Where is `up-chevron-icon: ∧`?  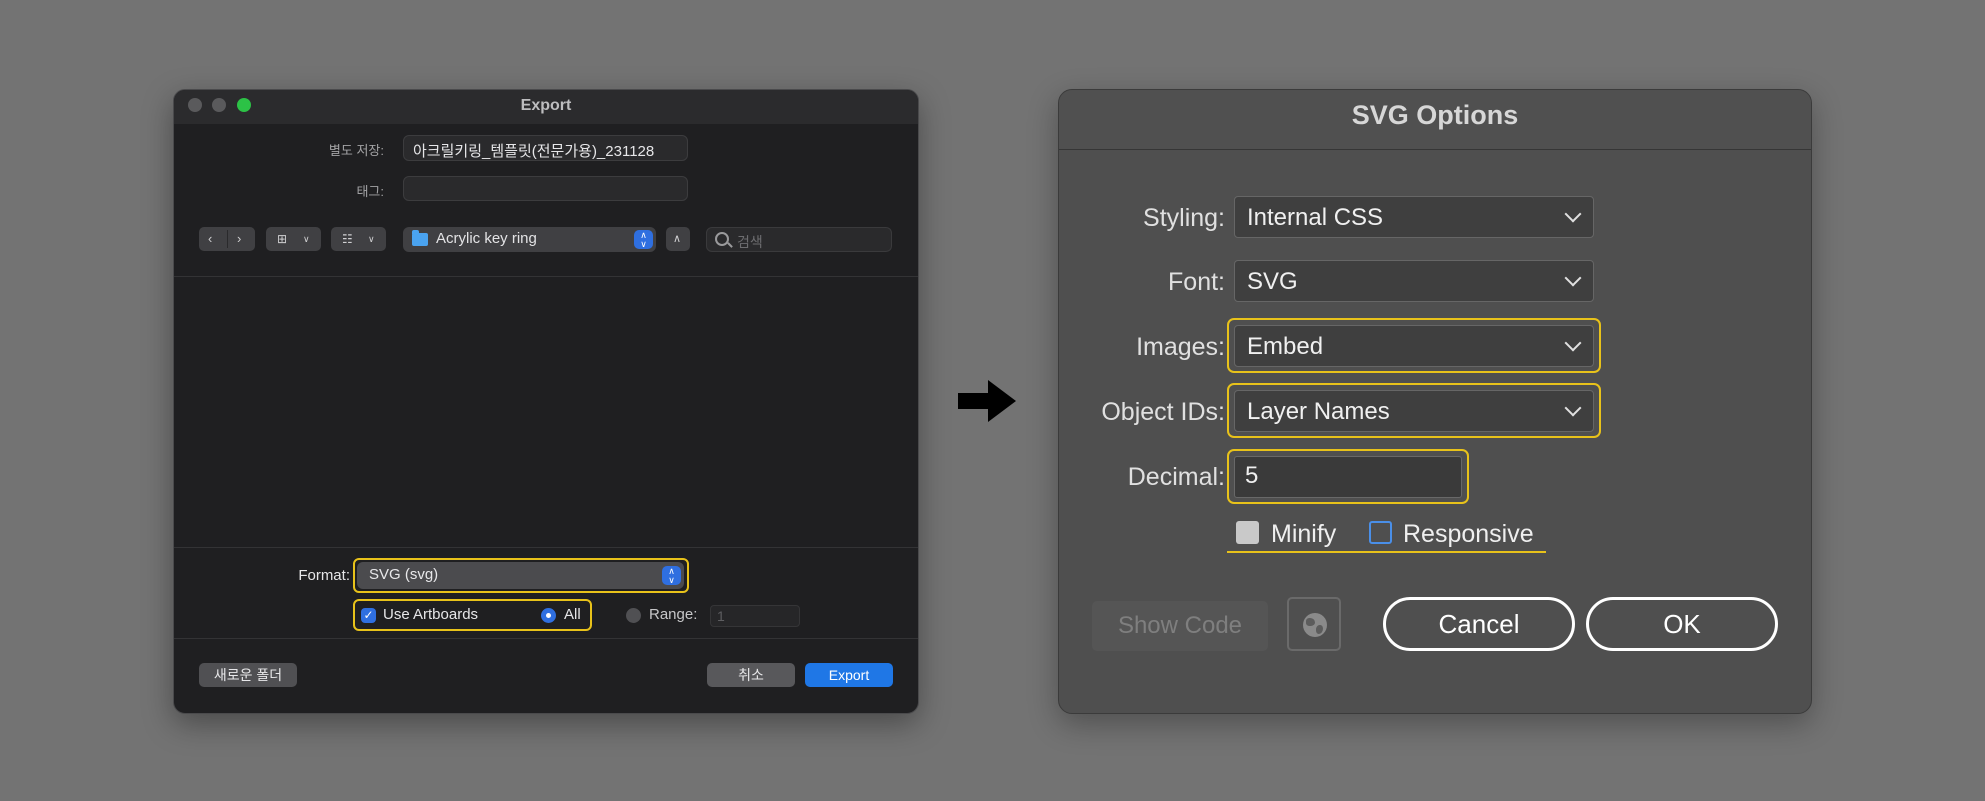 up-chevron-icon: ∧ is located at coordinates (677, 239).